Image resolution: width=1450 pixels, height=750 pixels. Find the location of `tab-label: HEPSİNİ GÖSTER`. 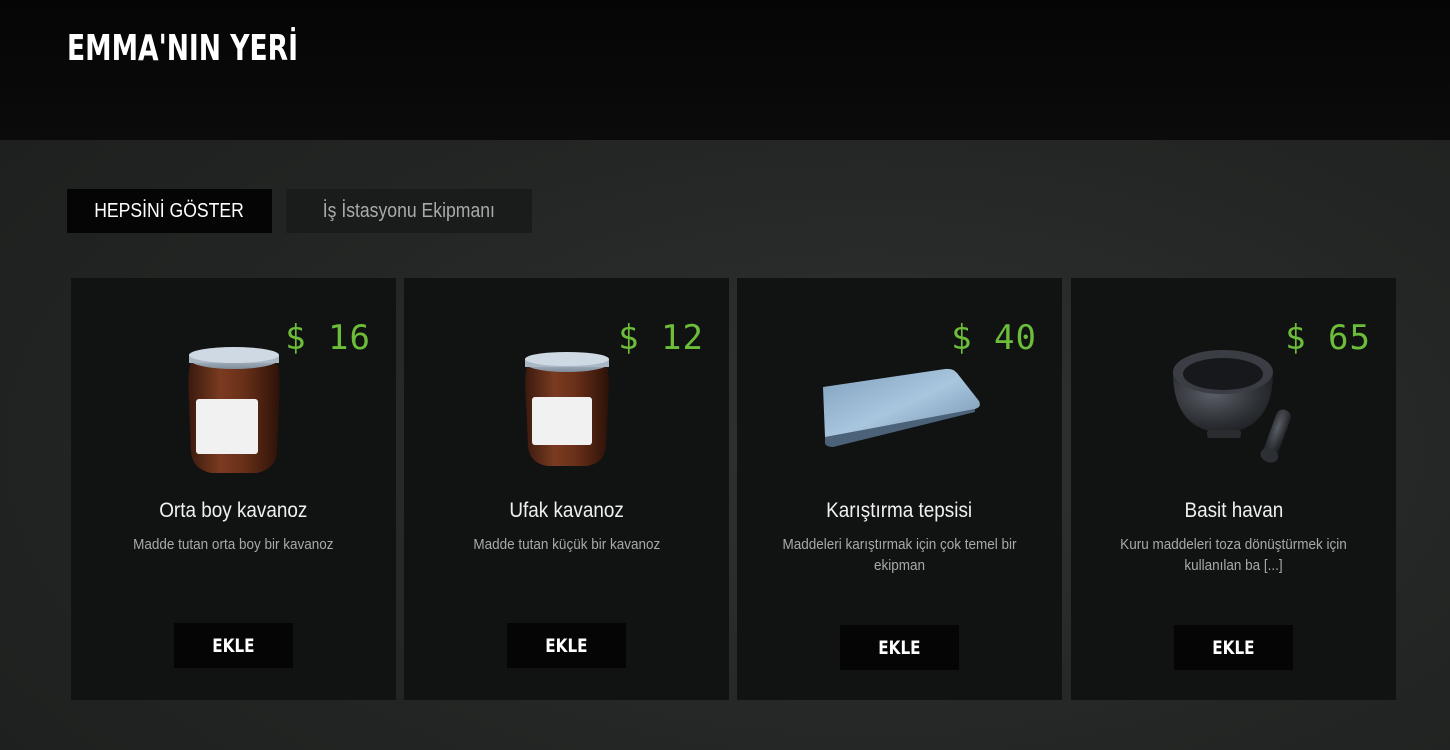

tab-label: HEPSİNİ GÖSTER is located at coordinates (169, 210).